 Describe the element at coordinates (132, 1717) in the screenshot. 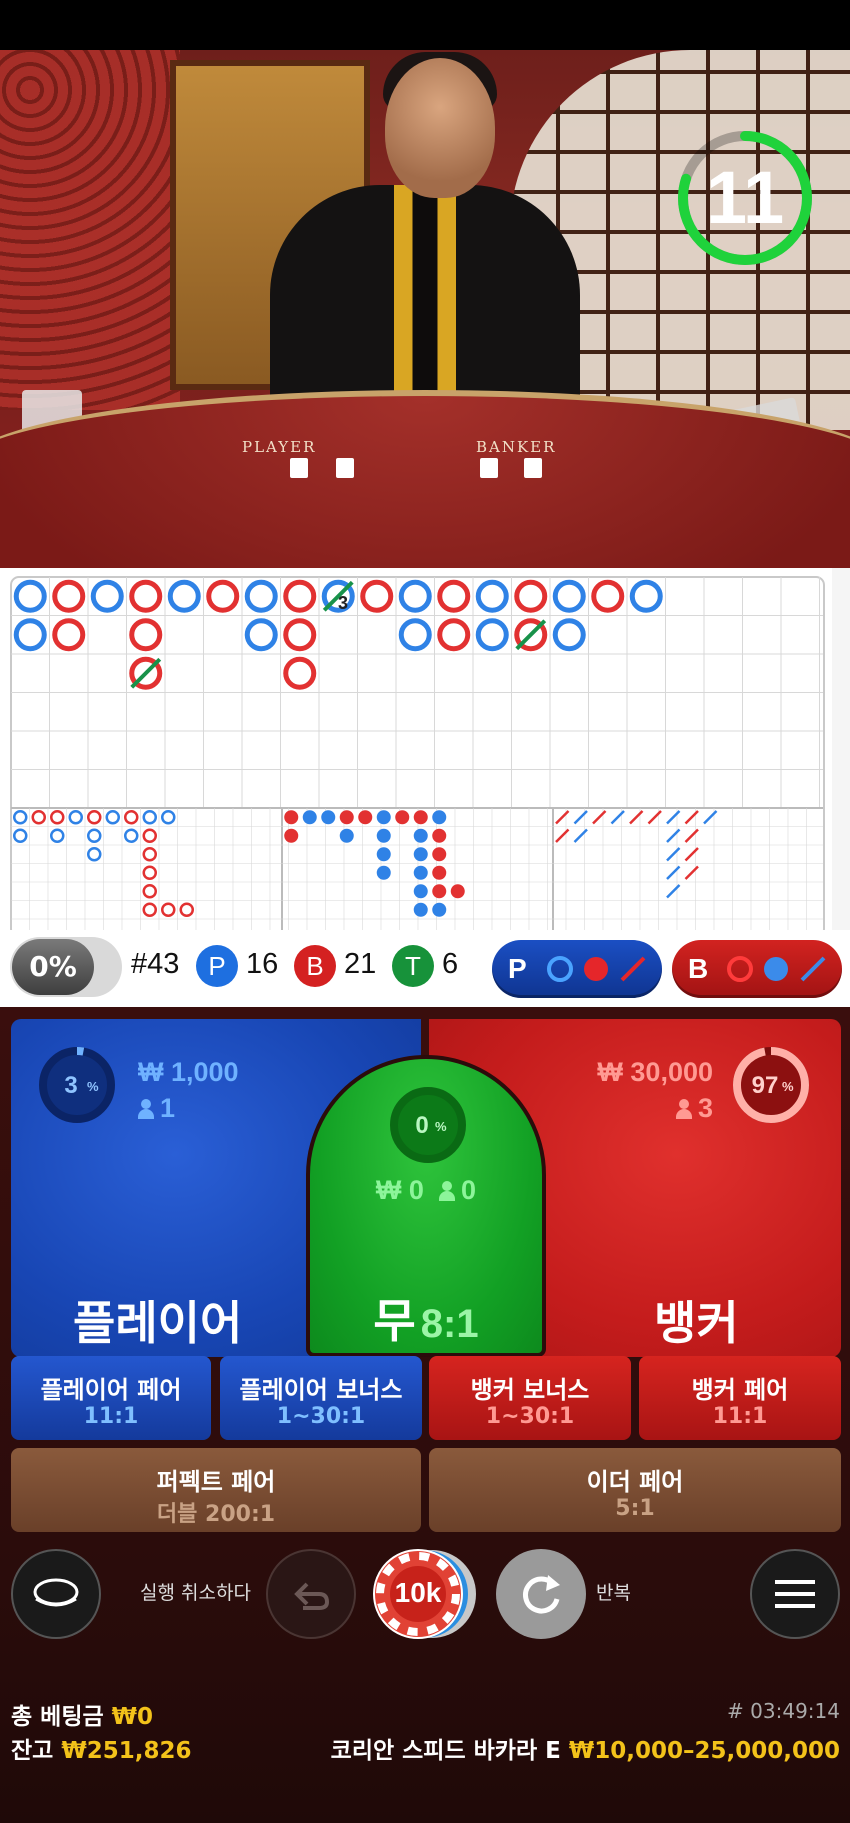

I see `total-bet-value: ₩0` at that location.